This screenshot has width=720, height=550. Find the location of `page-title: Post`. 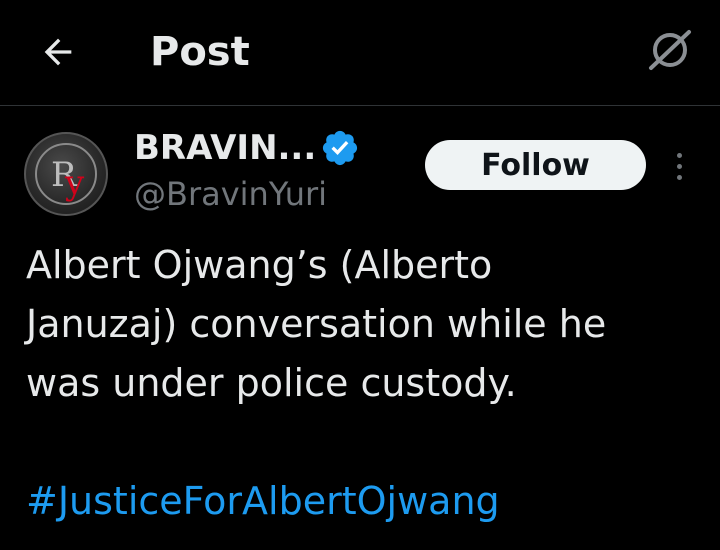

page-title: Post is located at coordinates (200, 52).